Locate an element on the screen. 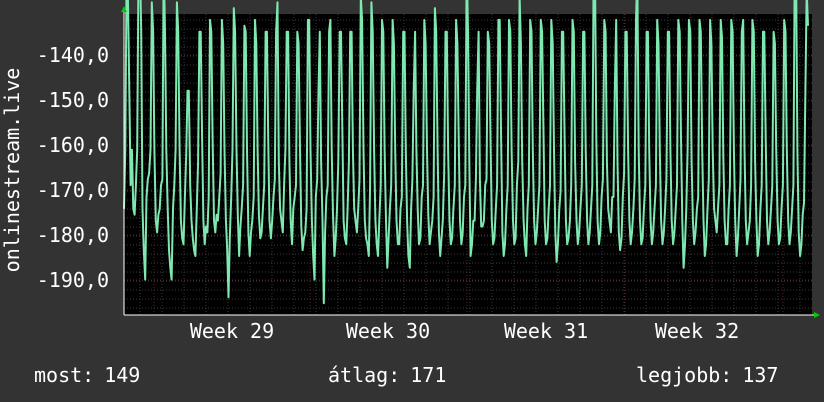 Image resolution: width=824 pixels, height=402 pixels. y-tick-label: -180,0 is located at coordinates (73, 235).